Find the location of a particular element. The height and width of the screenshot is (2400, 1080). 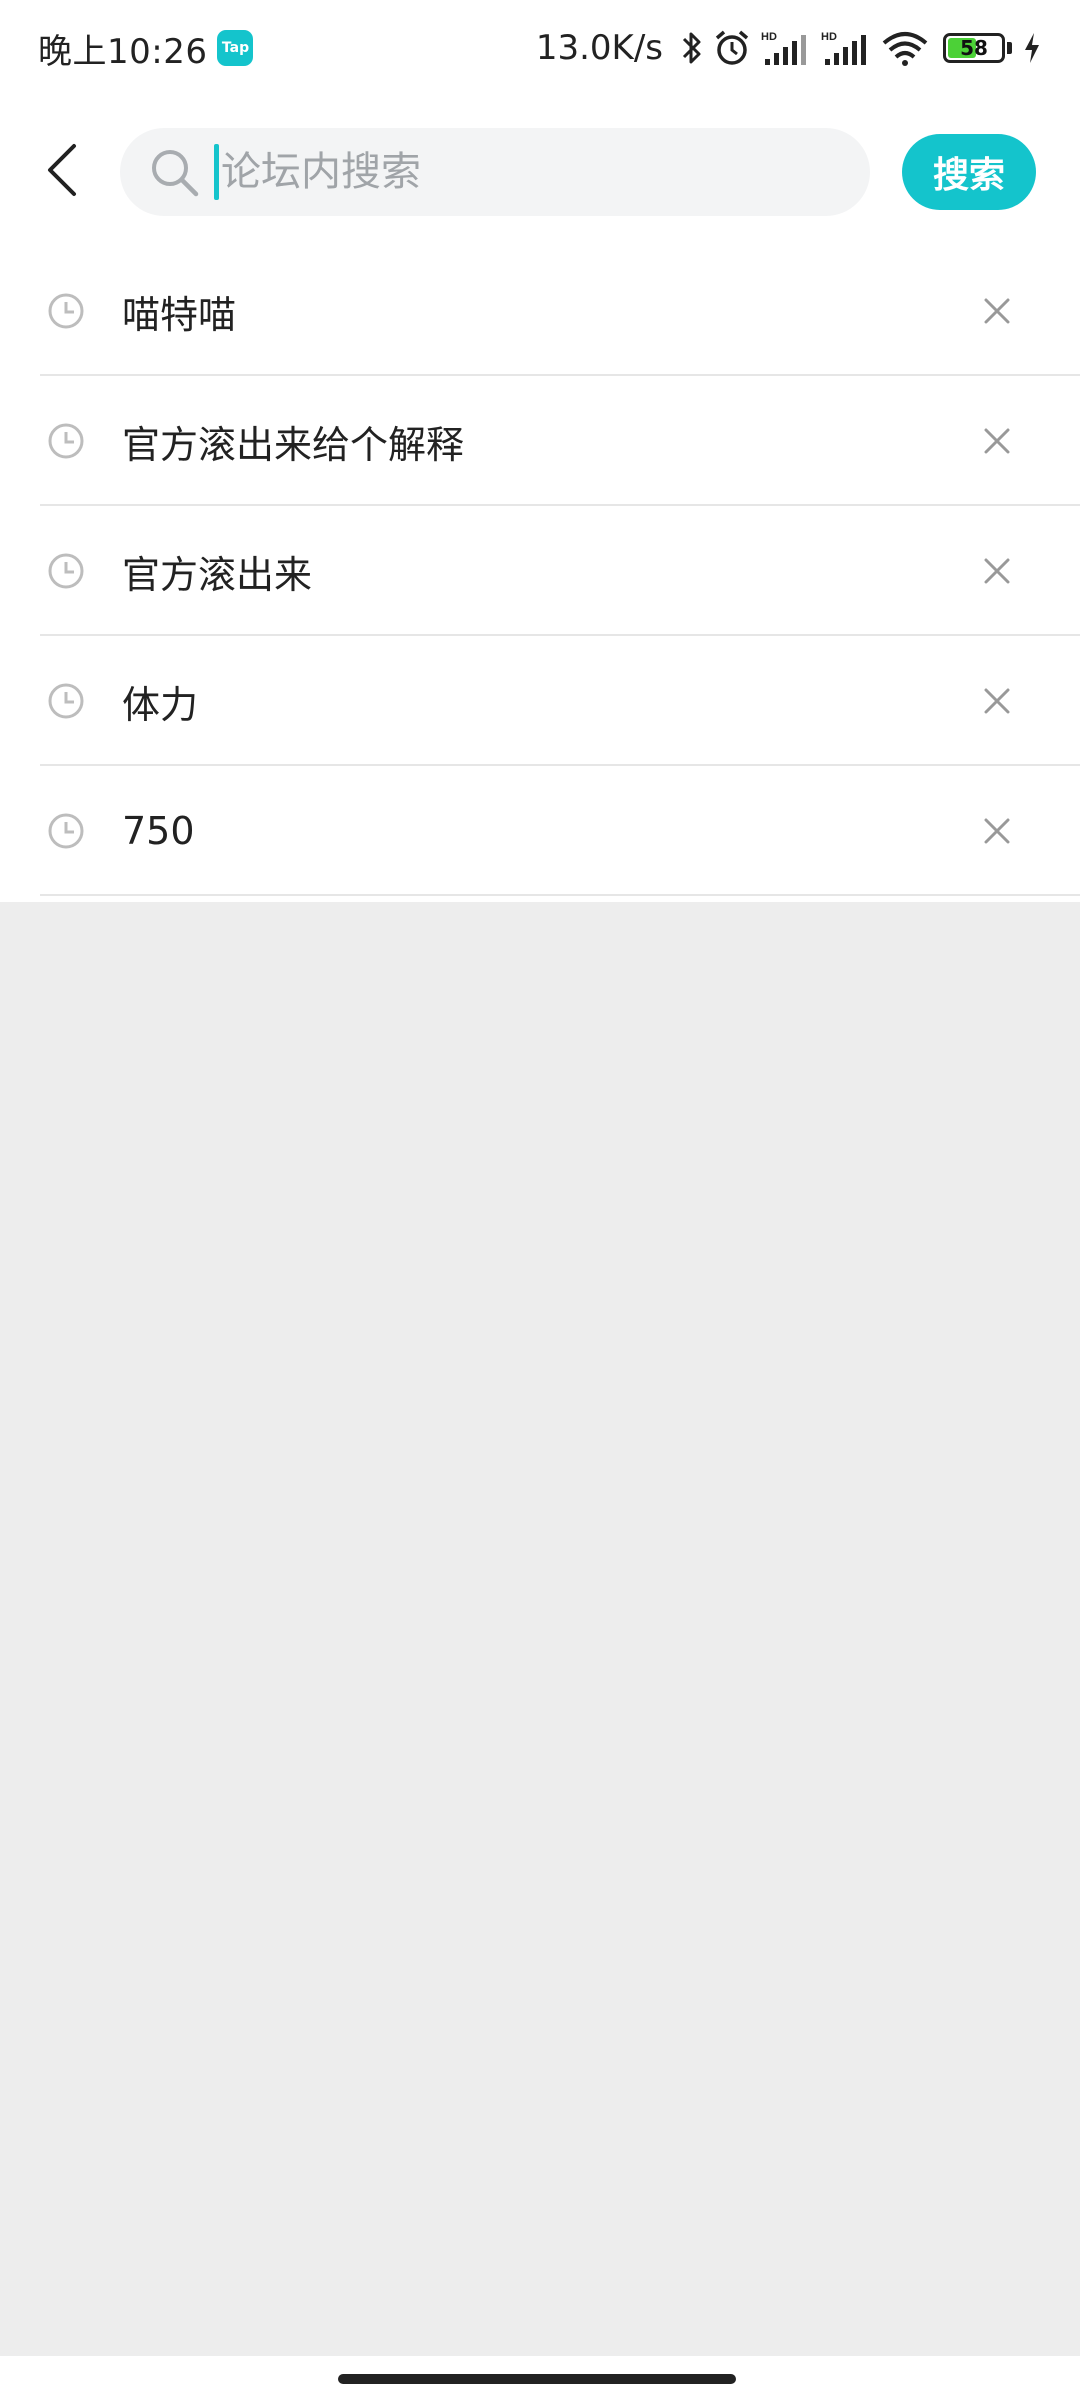

search-button: 搜索 is located at coordinates (969, 172).